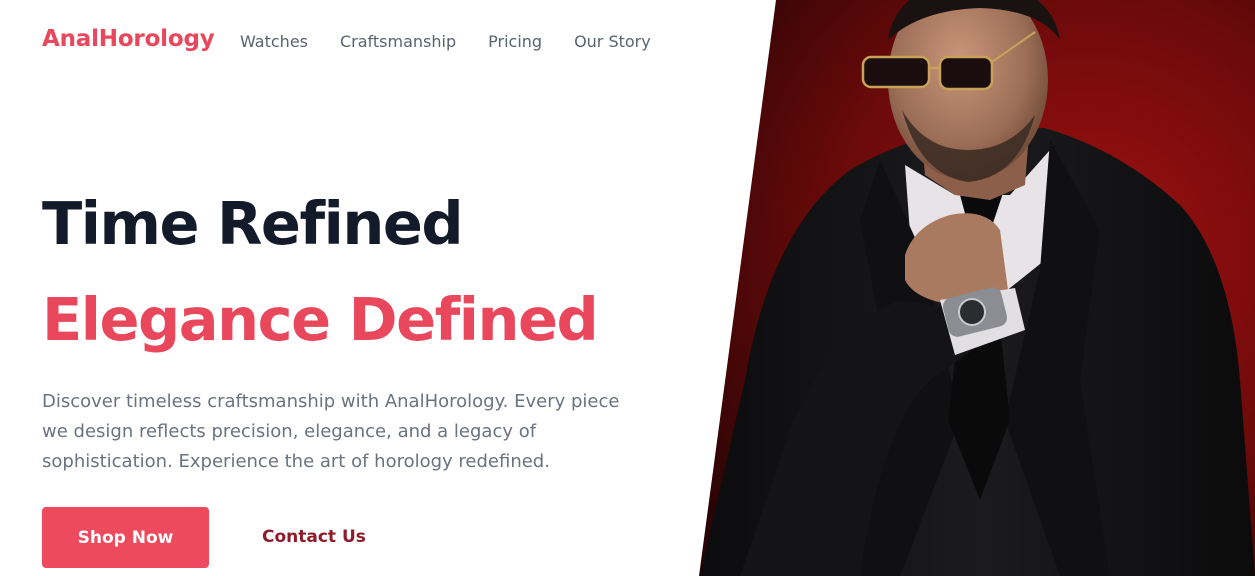 This screenshot has width=1255, height=576. Describe the element at coordinates (128, 39) in the screenshot. I see `brand-logo: AnalHorology` at that location.